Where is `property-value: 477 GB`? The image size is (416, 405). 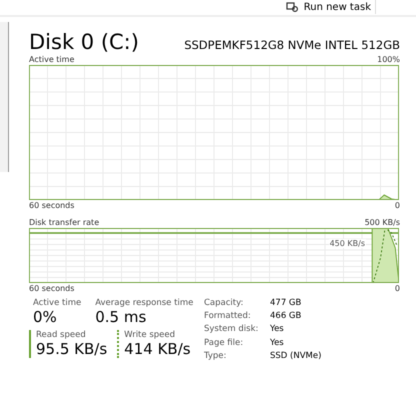 property-value: 477 GB is located at coordinates (286, 304).